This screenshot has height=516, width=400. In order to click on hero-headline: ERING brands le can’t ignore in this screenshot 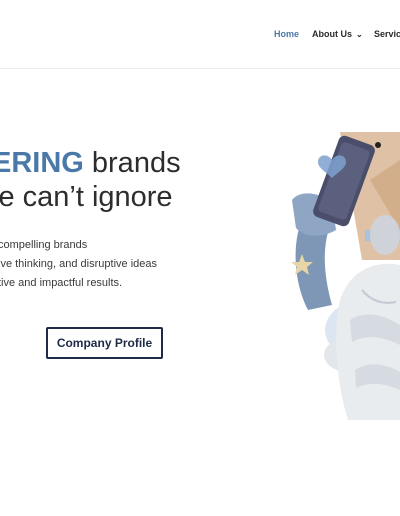, I will do `click(90, 180)`.